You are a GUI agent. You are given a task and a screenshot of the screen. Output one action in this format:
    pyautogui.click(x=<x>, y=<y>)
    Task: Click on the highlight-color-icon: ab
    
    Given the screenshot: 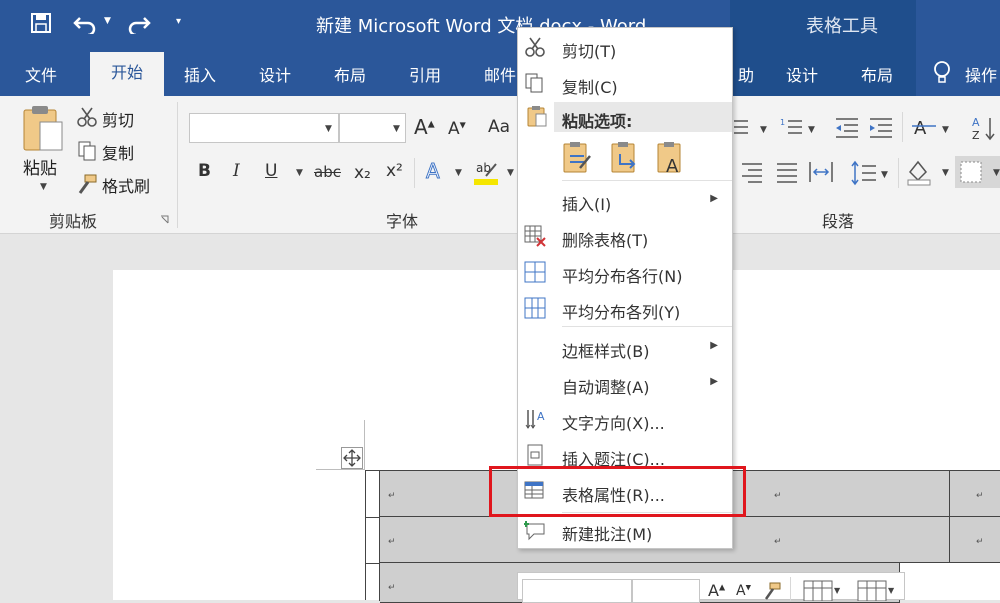 What is the action you would take?
    pyautogui.click(x=487, y=172)
    